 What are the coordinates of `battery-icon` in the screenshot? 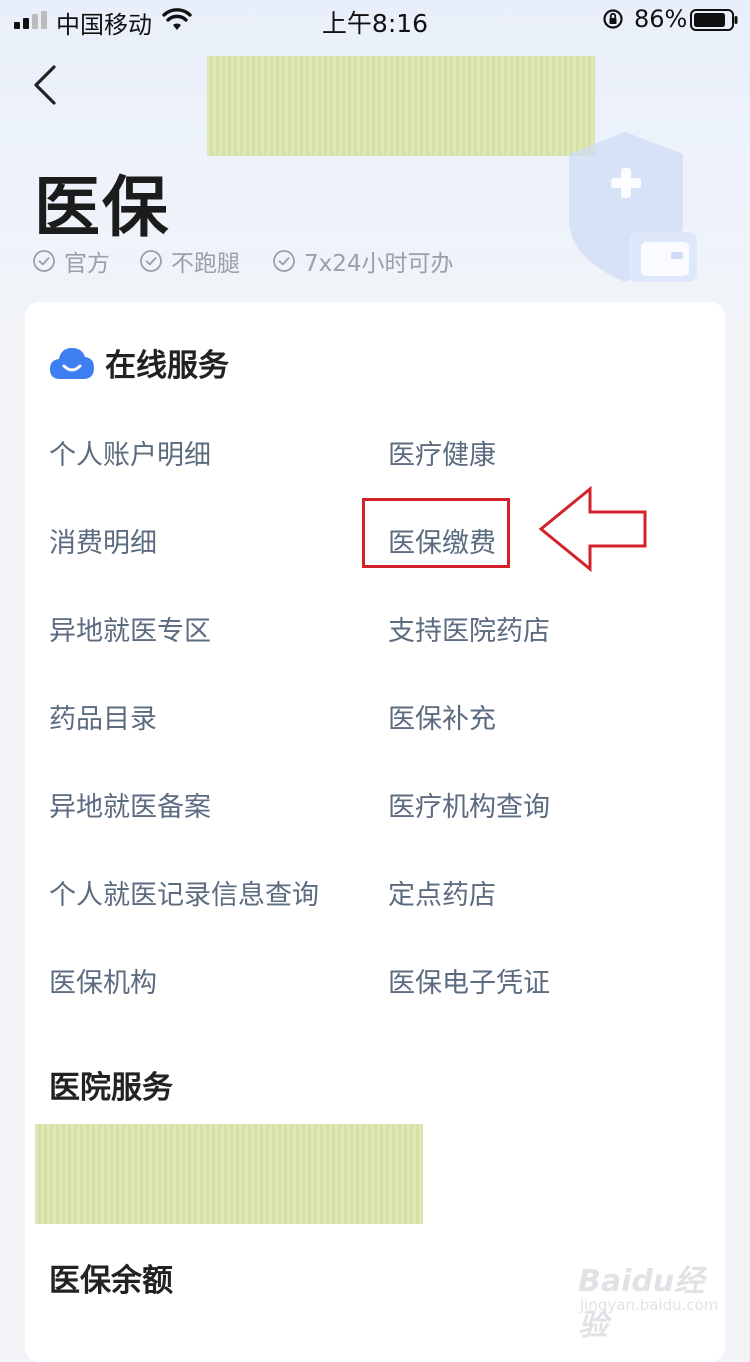 It's located at (714, 20).